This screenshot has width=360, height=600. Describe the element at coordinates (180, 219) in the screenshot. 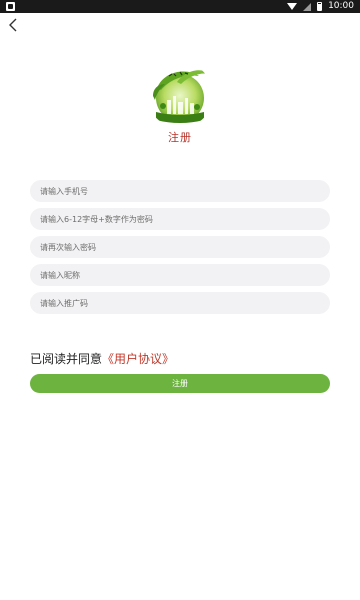

I see `password-input` at that location.